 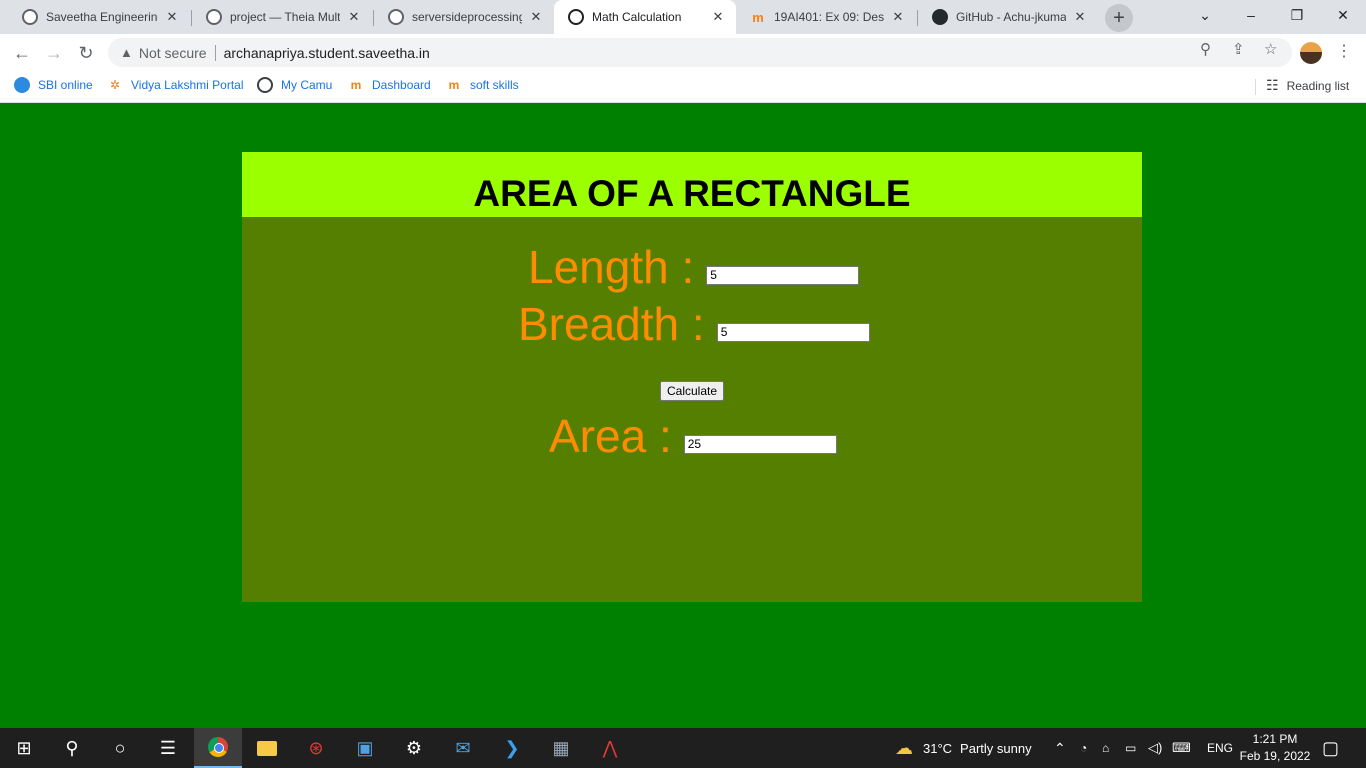 I want to click on url-text: archanapriya.student.saveetha.in, so click(x=327, y=53).